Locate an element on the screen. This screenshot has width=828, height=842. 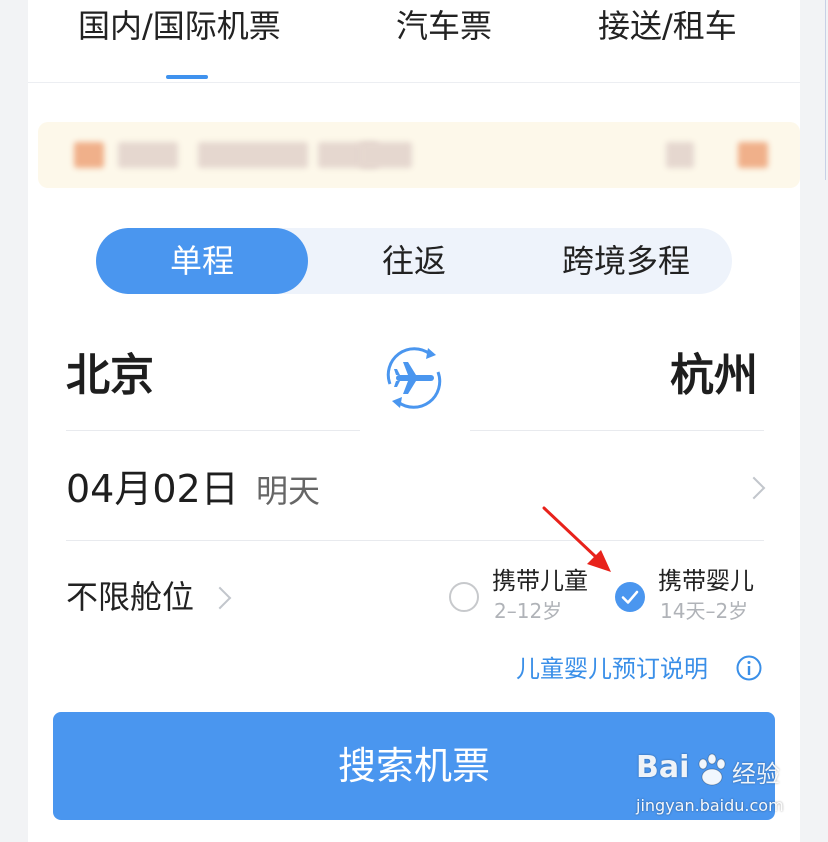
plane-swap-icon is located at coordinates (414, 378).